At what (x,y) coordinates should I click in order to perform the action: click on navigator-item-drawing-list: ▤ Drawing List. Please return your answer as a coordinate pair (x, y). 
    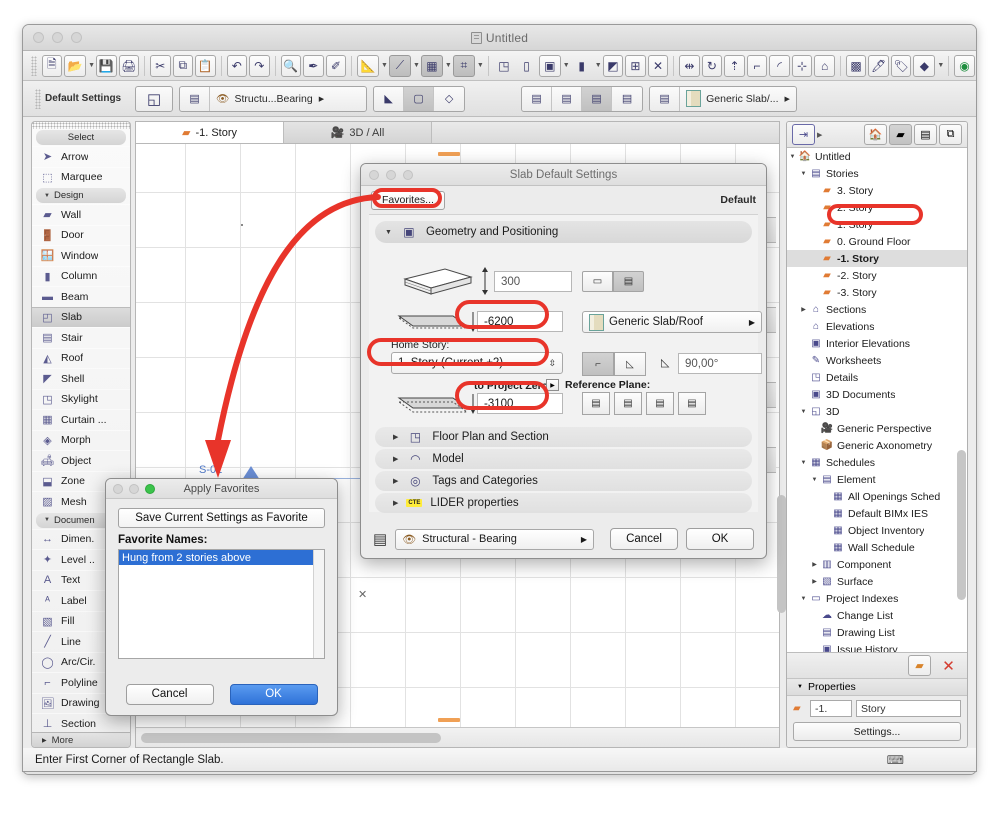
    Looking at the image, I should click on (877, 632).